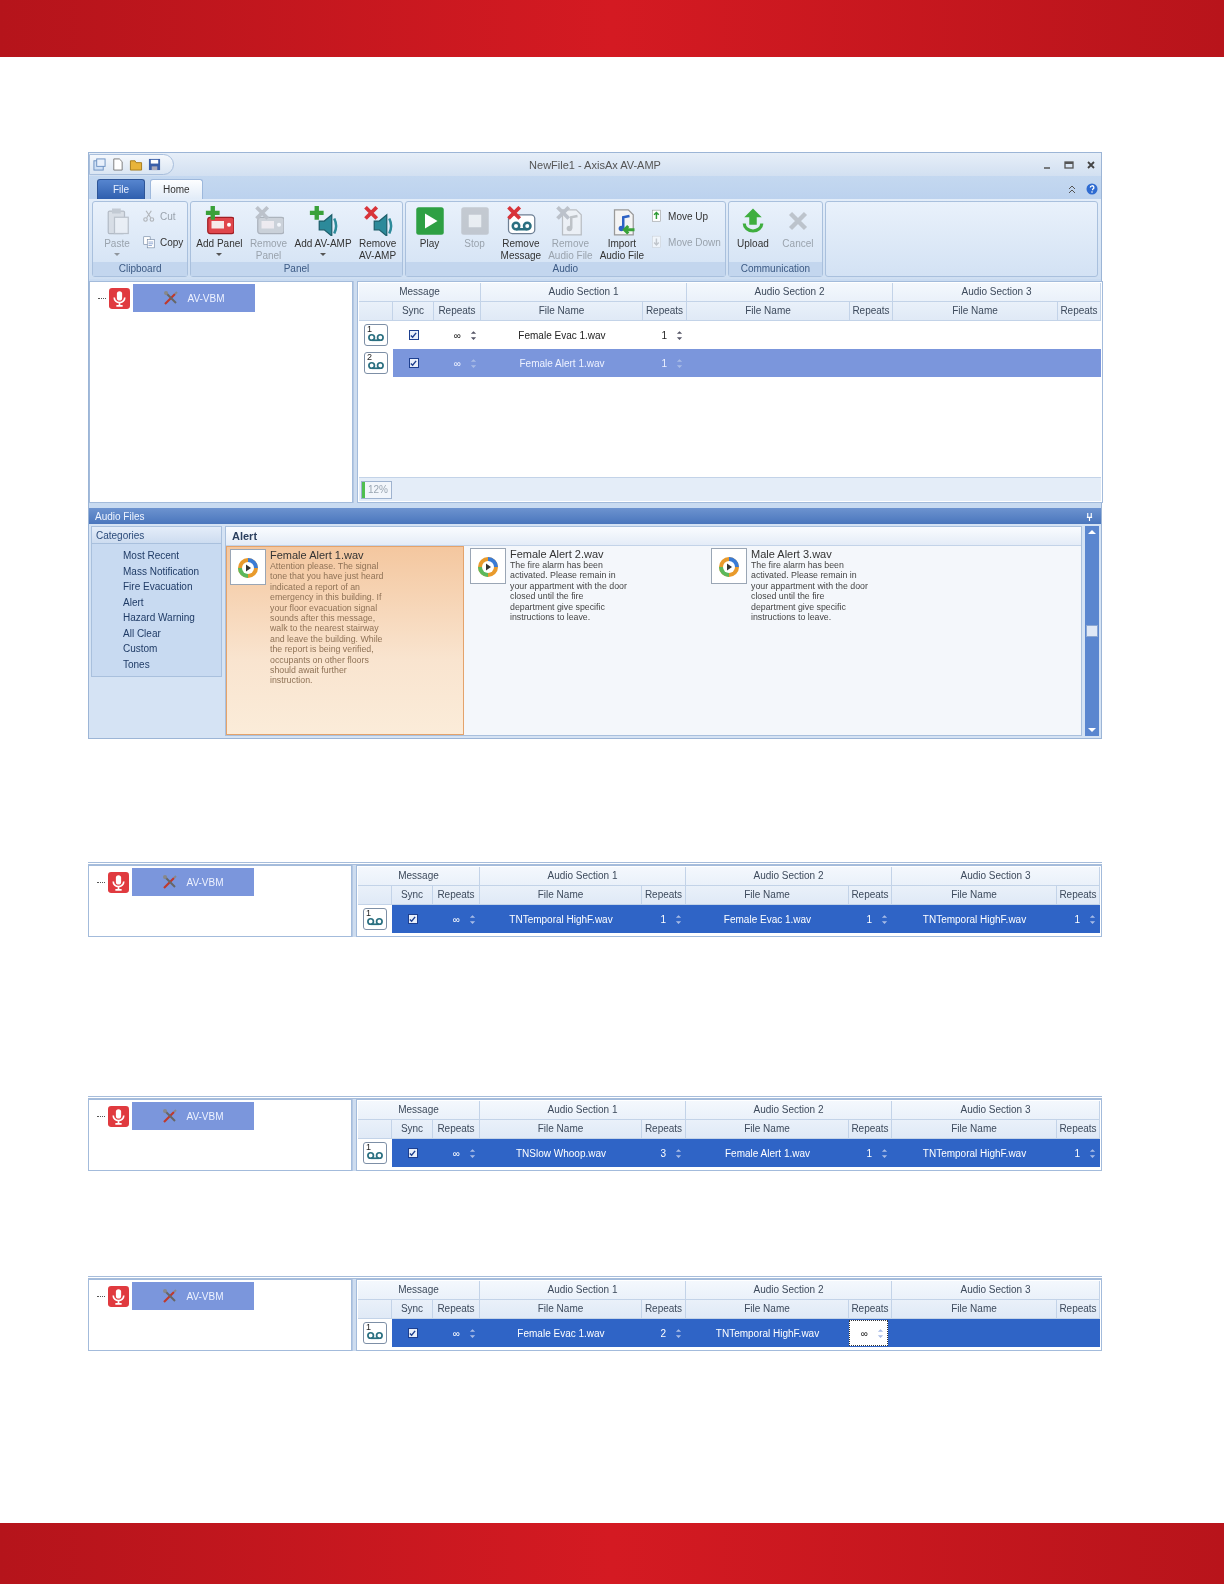 Image resolution: width=1224 pixels, height=1584 pixels. Describe the element at coordinates (622, 233) in the screenshot. I see `ribbon-button: Import Audio File` at that location.